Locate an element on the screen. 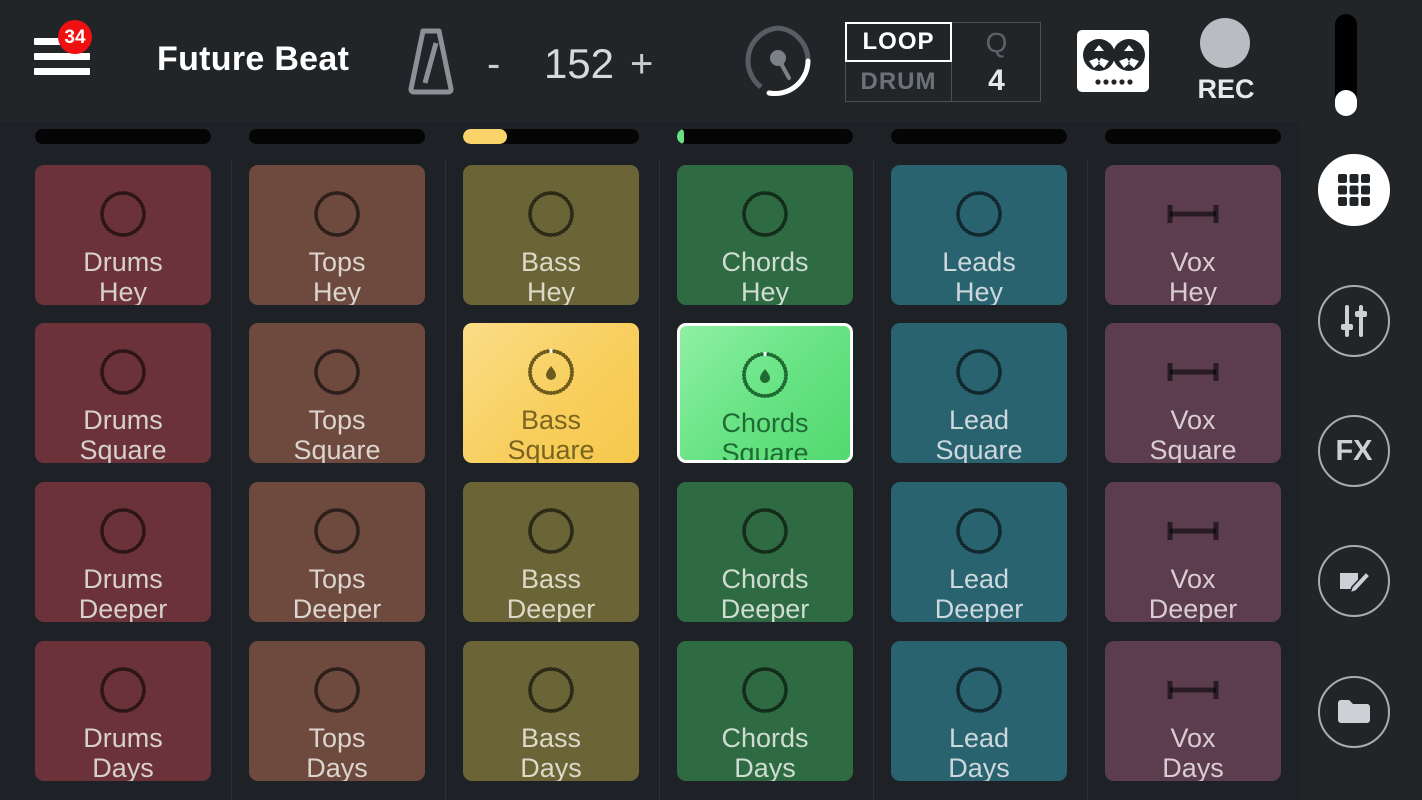 This screenshot has height=800, width=1422. fx-button: FX is located at coordinates (1354, 451).